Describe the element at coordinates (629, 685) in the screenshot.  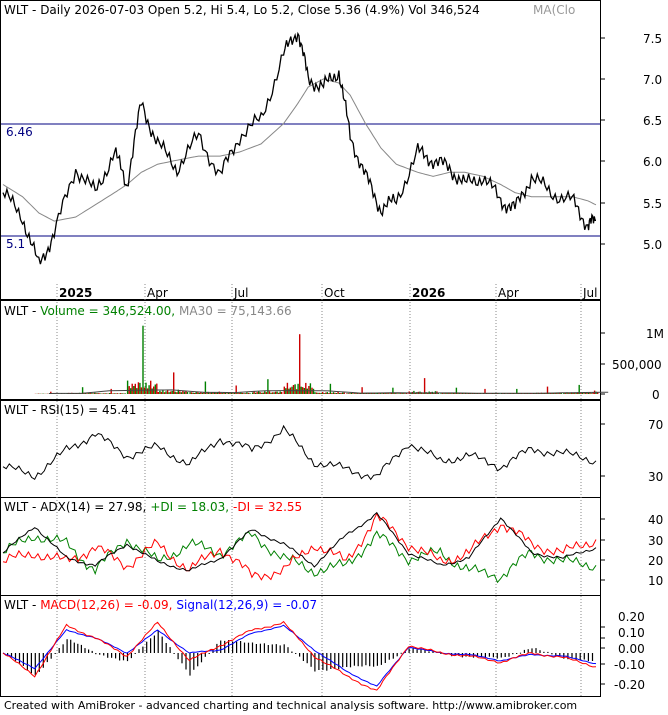
I see `macd-y-tick: -0.20` at that location.